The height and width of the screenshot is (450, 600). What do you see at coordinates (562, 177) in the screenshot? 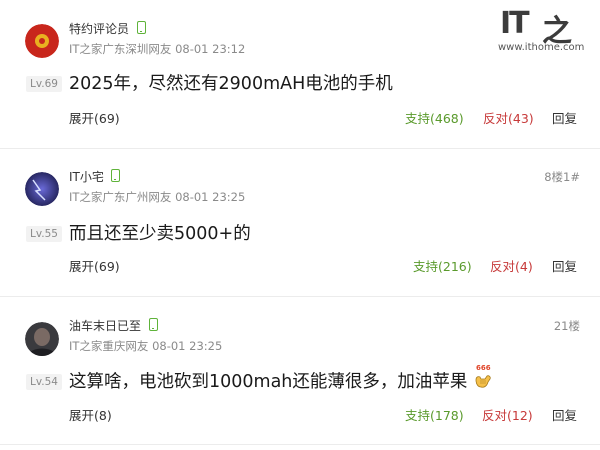
I see `floor-number: 8楼1#` at bounding box center [562, 177].